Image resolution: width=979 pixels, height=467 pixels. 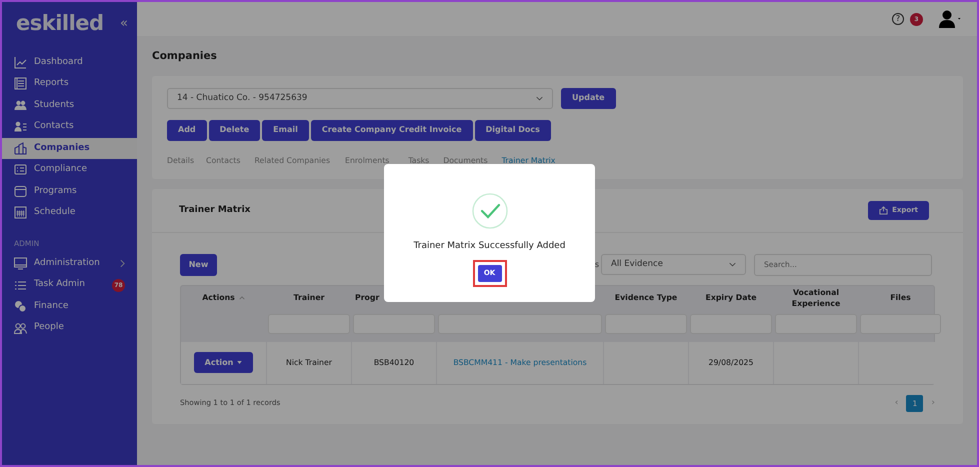 What do you see at coordinates (69, 105) in the screenshot?
I see `sidebar-item: Students` at bounding box center [69, 105].